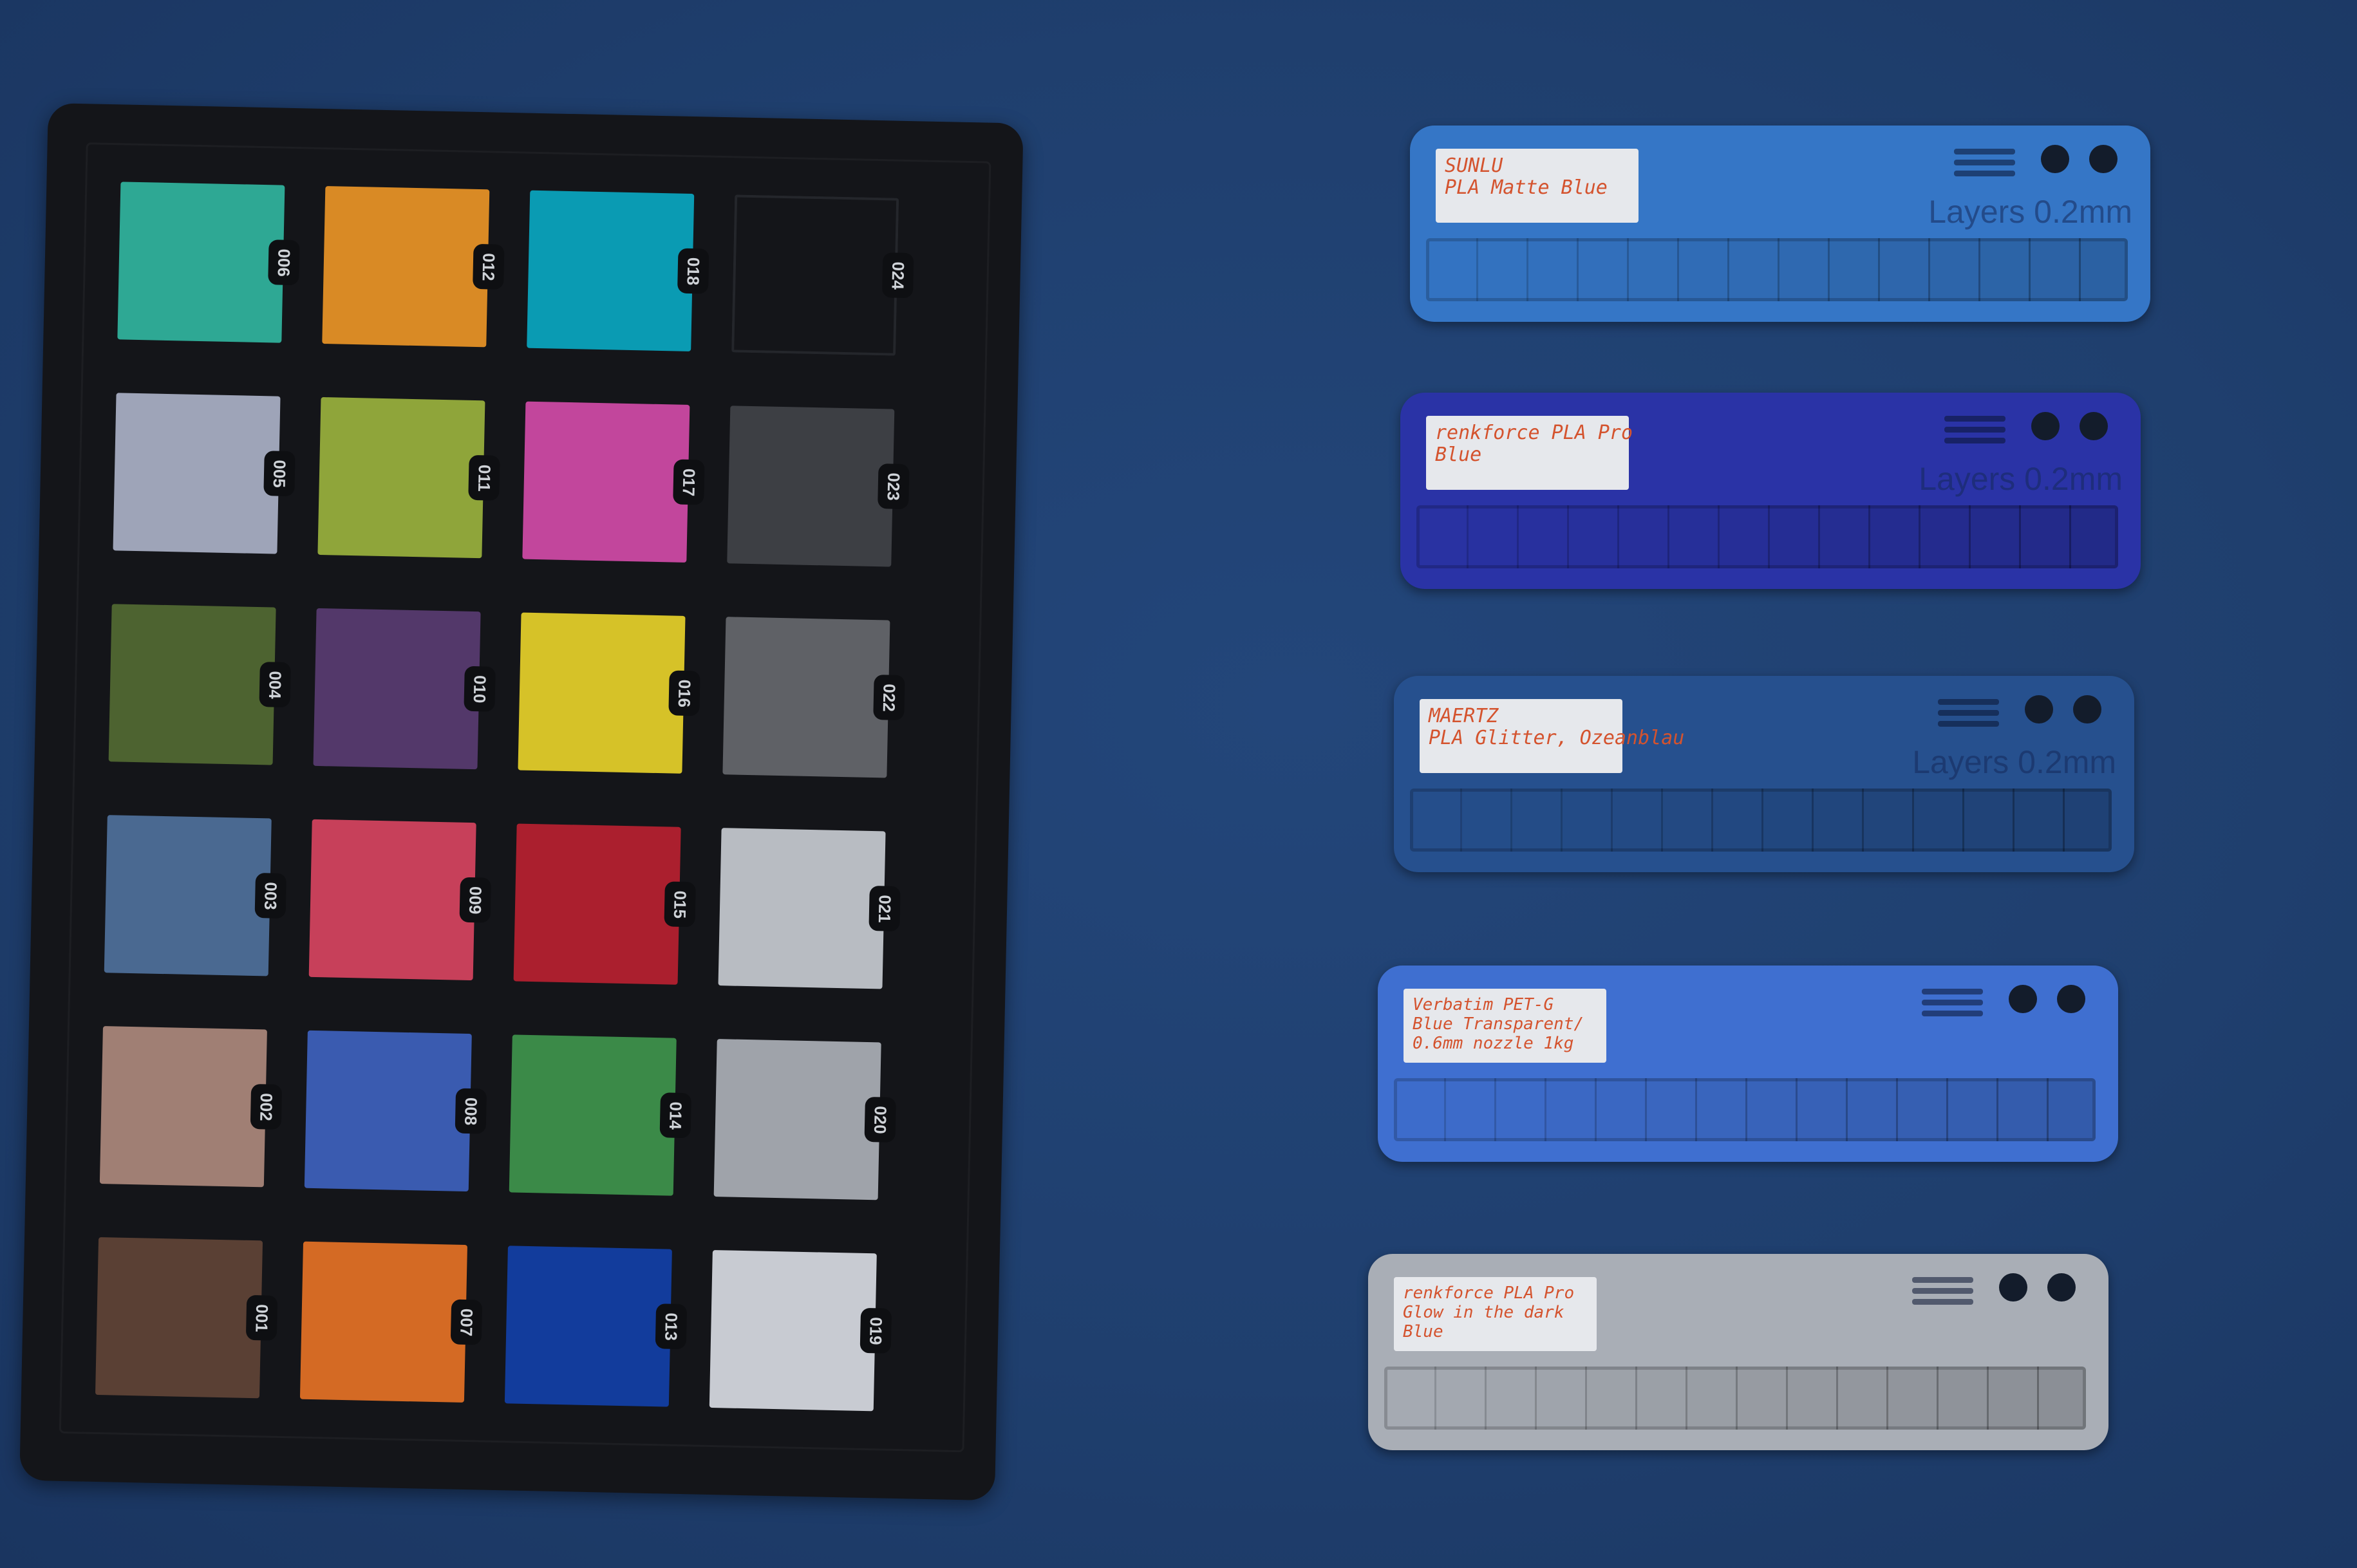  I want to click on patch-number-text: 007, so click(467, 1322).